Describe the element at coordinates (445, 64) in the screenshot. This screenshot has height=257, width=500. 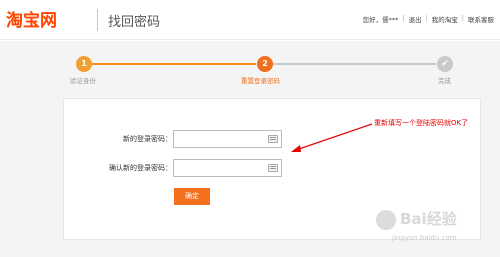
I see `step-complete-check-icon: ✔` at that location.